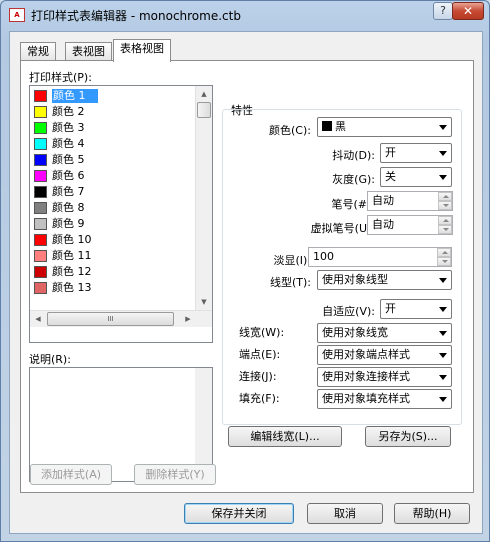 The image size is (490, 542). Describe the element at coordinates (366, 354) in the screenshot. I see `line-end-value: 使用对象端点样式` at that location.